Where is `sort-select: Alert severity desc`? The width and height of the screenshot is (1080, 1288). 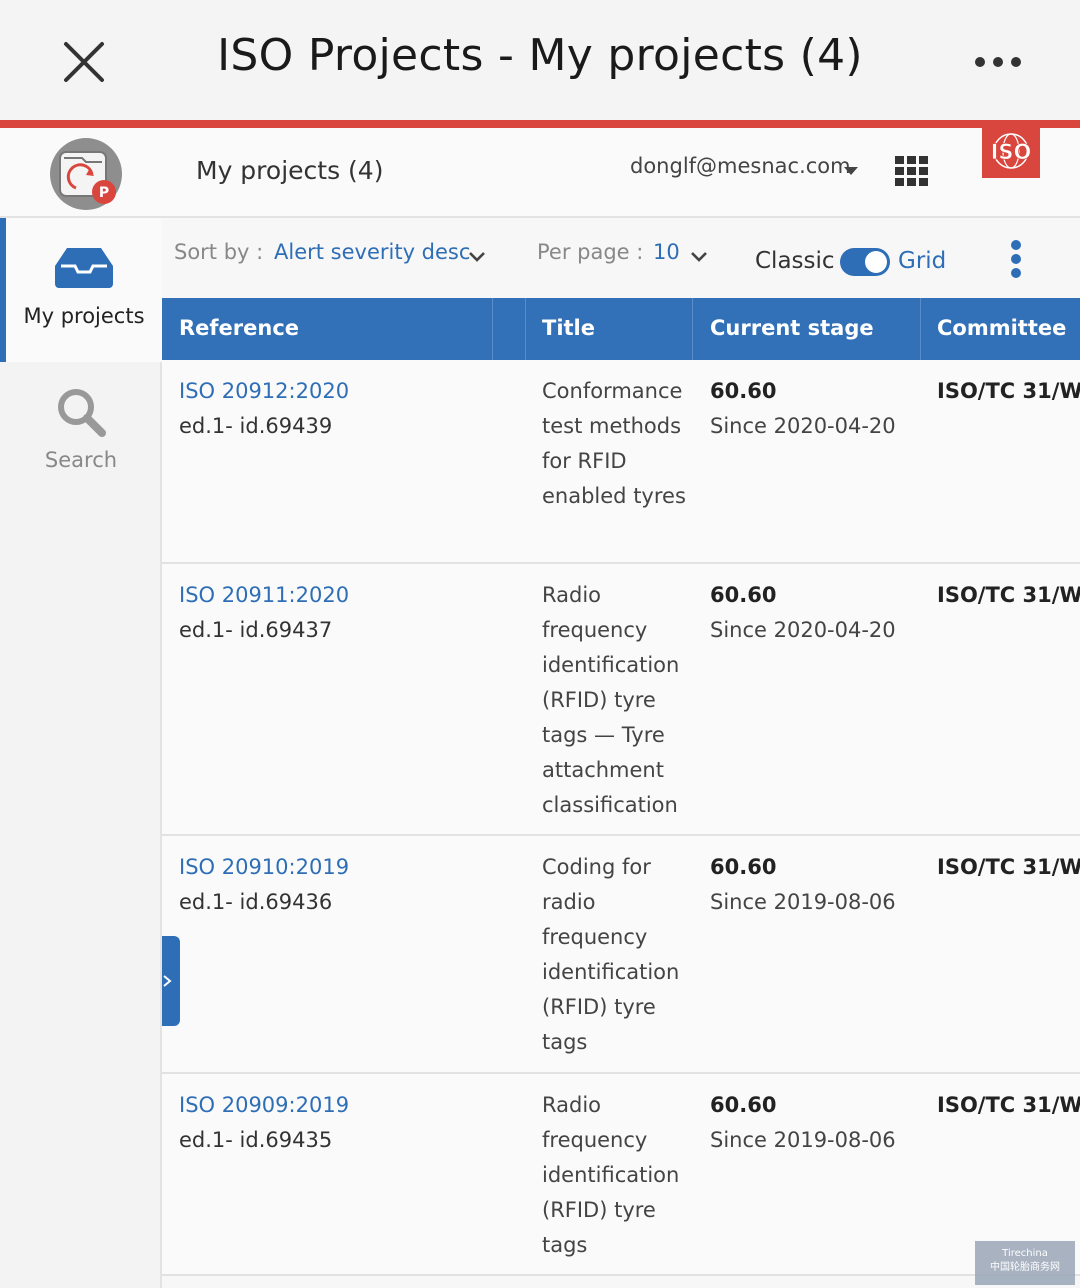 sort-select: Alert severity desc is located at coordinates (372, 252).